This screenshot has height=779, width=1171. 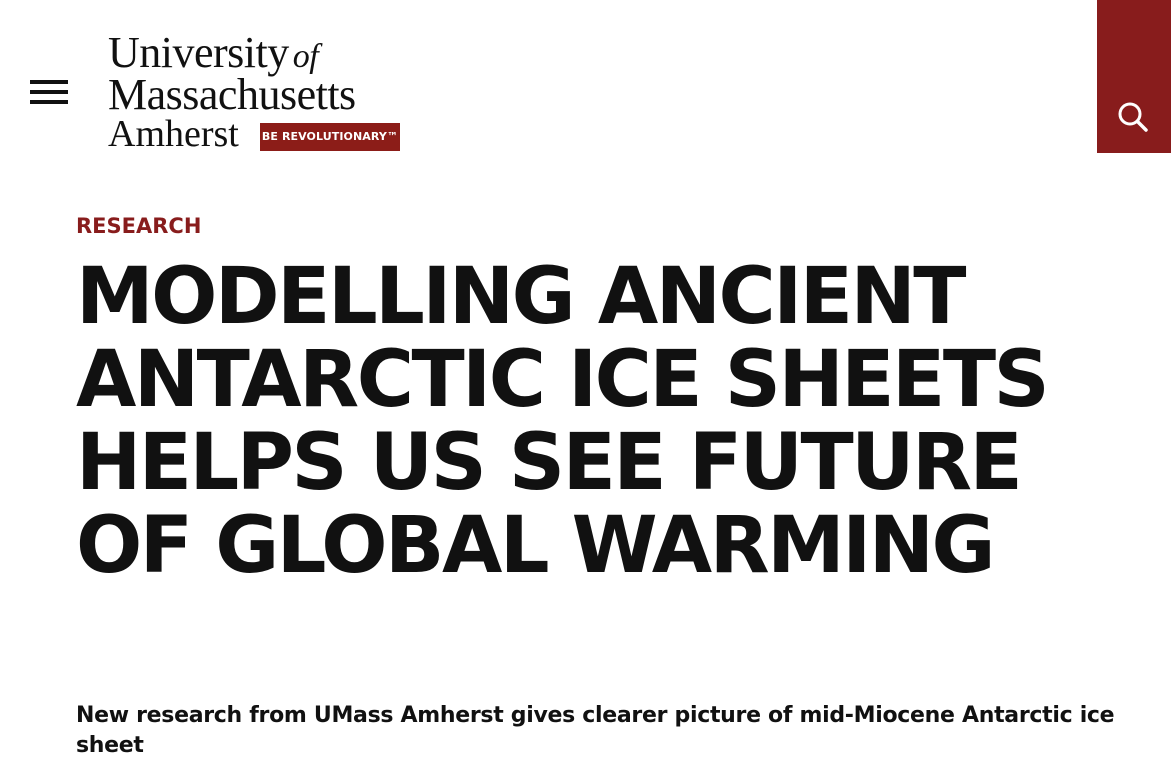 I want to click on menu-button, so click(x=49, y=93).